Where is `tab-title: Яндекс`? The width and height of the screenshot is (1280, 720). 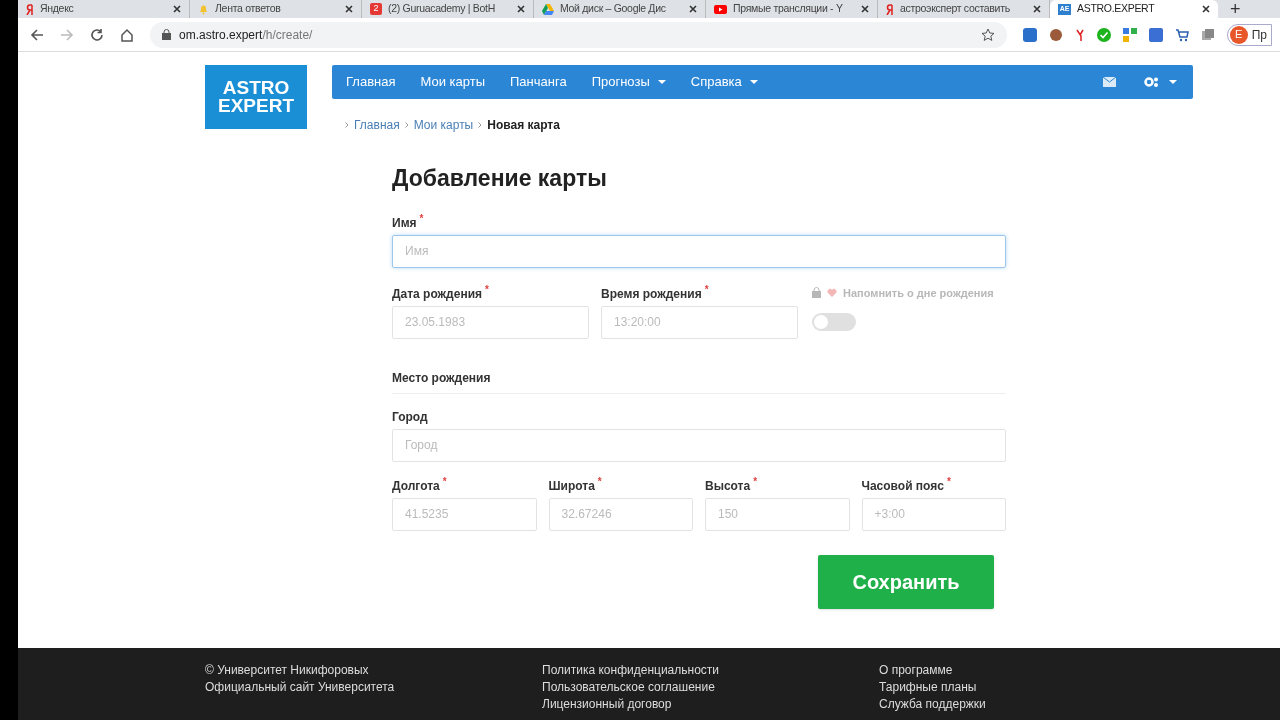 tab-title: Яндекс is located at coordinates (57, 9).